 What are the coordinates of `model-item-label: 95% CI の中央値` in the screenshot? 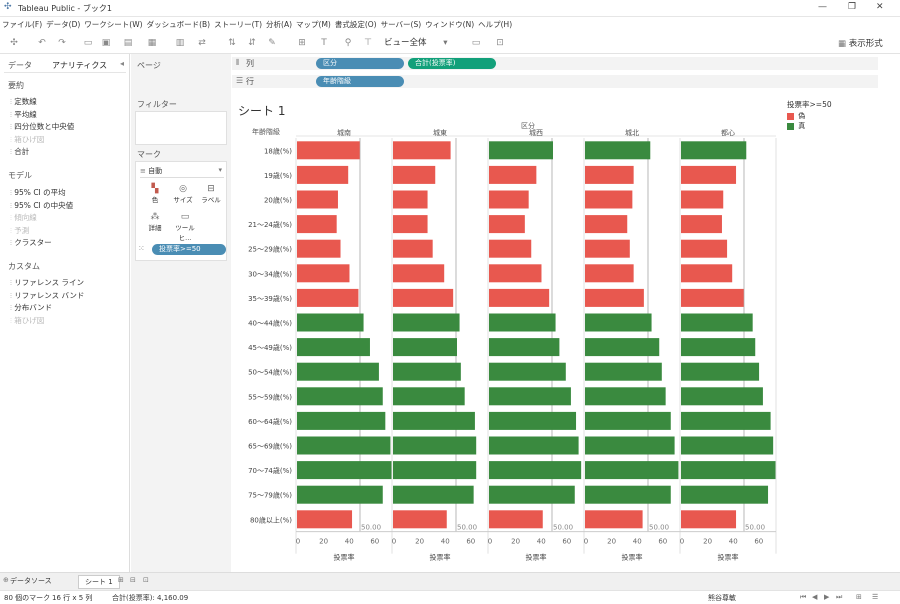 It's located at (44, 205).